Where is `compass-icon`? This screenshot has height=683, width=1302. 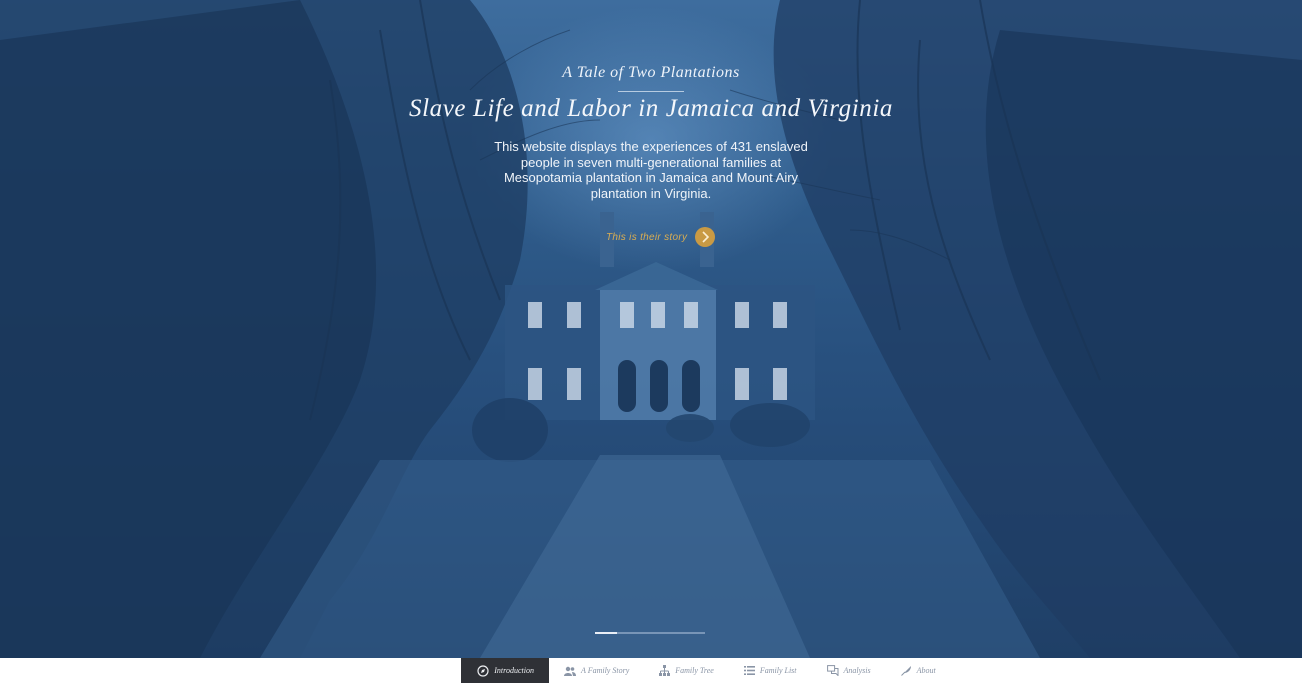
compass-icon is located at coordinates (483, 670).